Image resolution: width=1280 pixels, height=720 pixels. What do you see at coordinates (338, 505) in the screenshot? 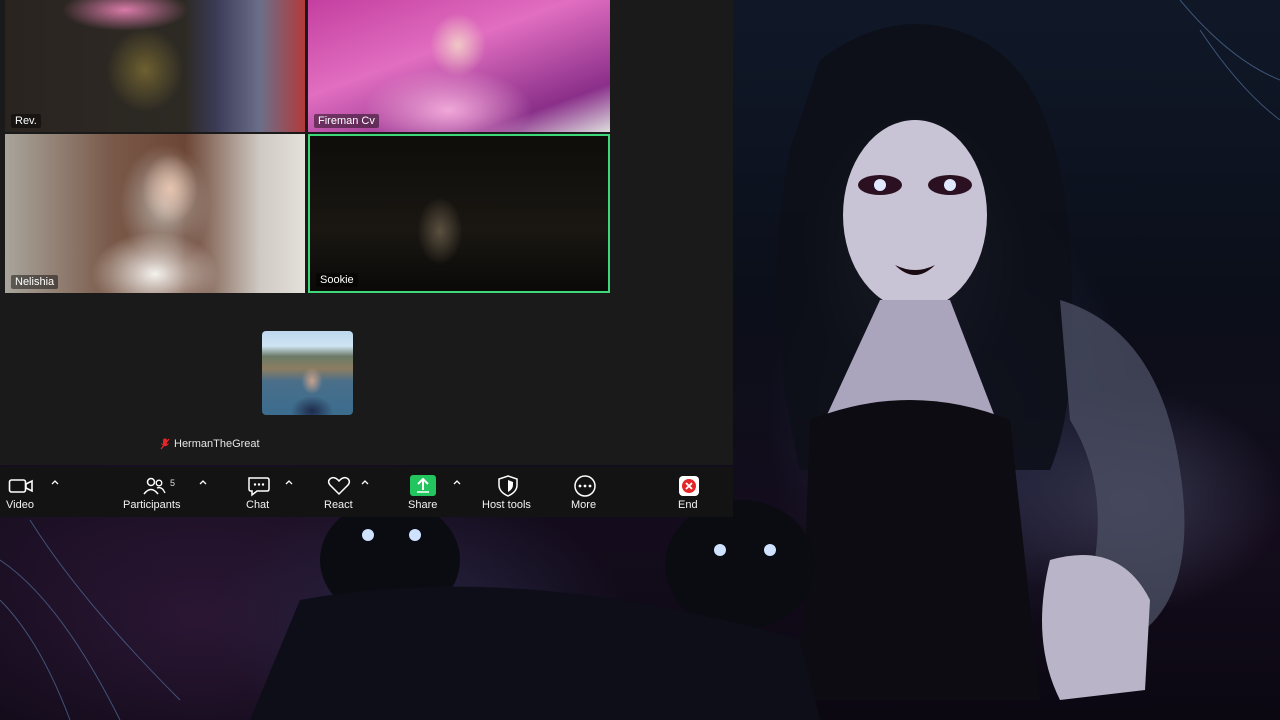
I see `react-label: React` at bounding box center [338, 505].